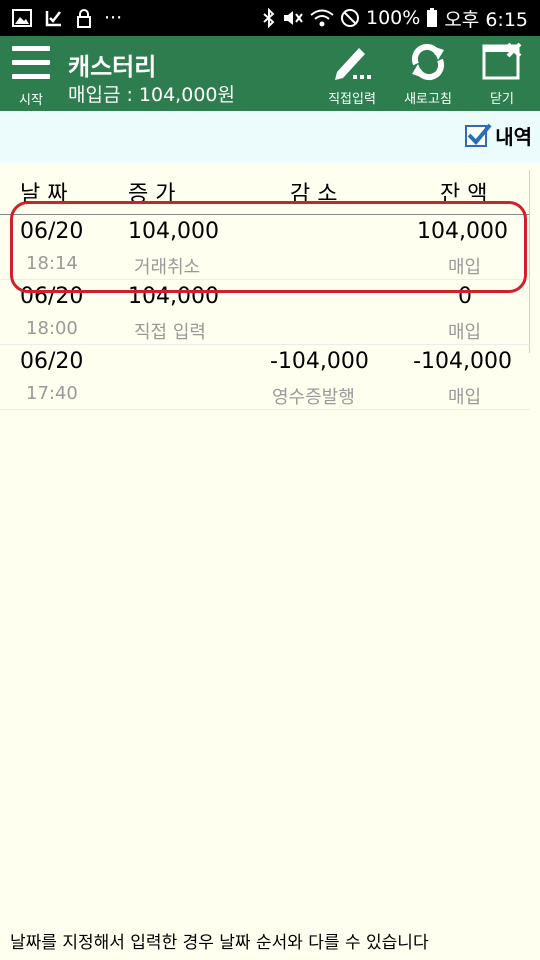  I want to click on header-date: 날 짜, so click(44, 194).